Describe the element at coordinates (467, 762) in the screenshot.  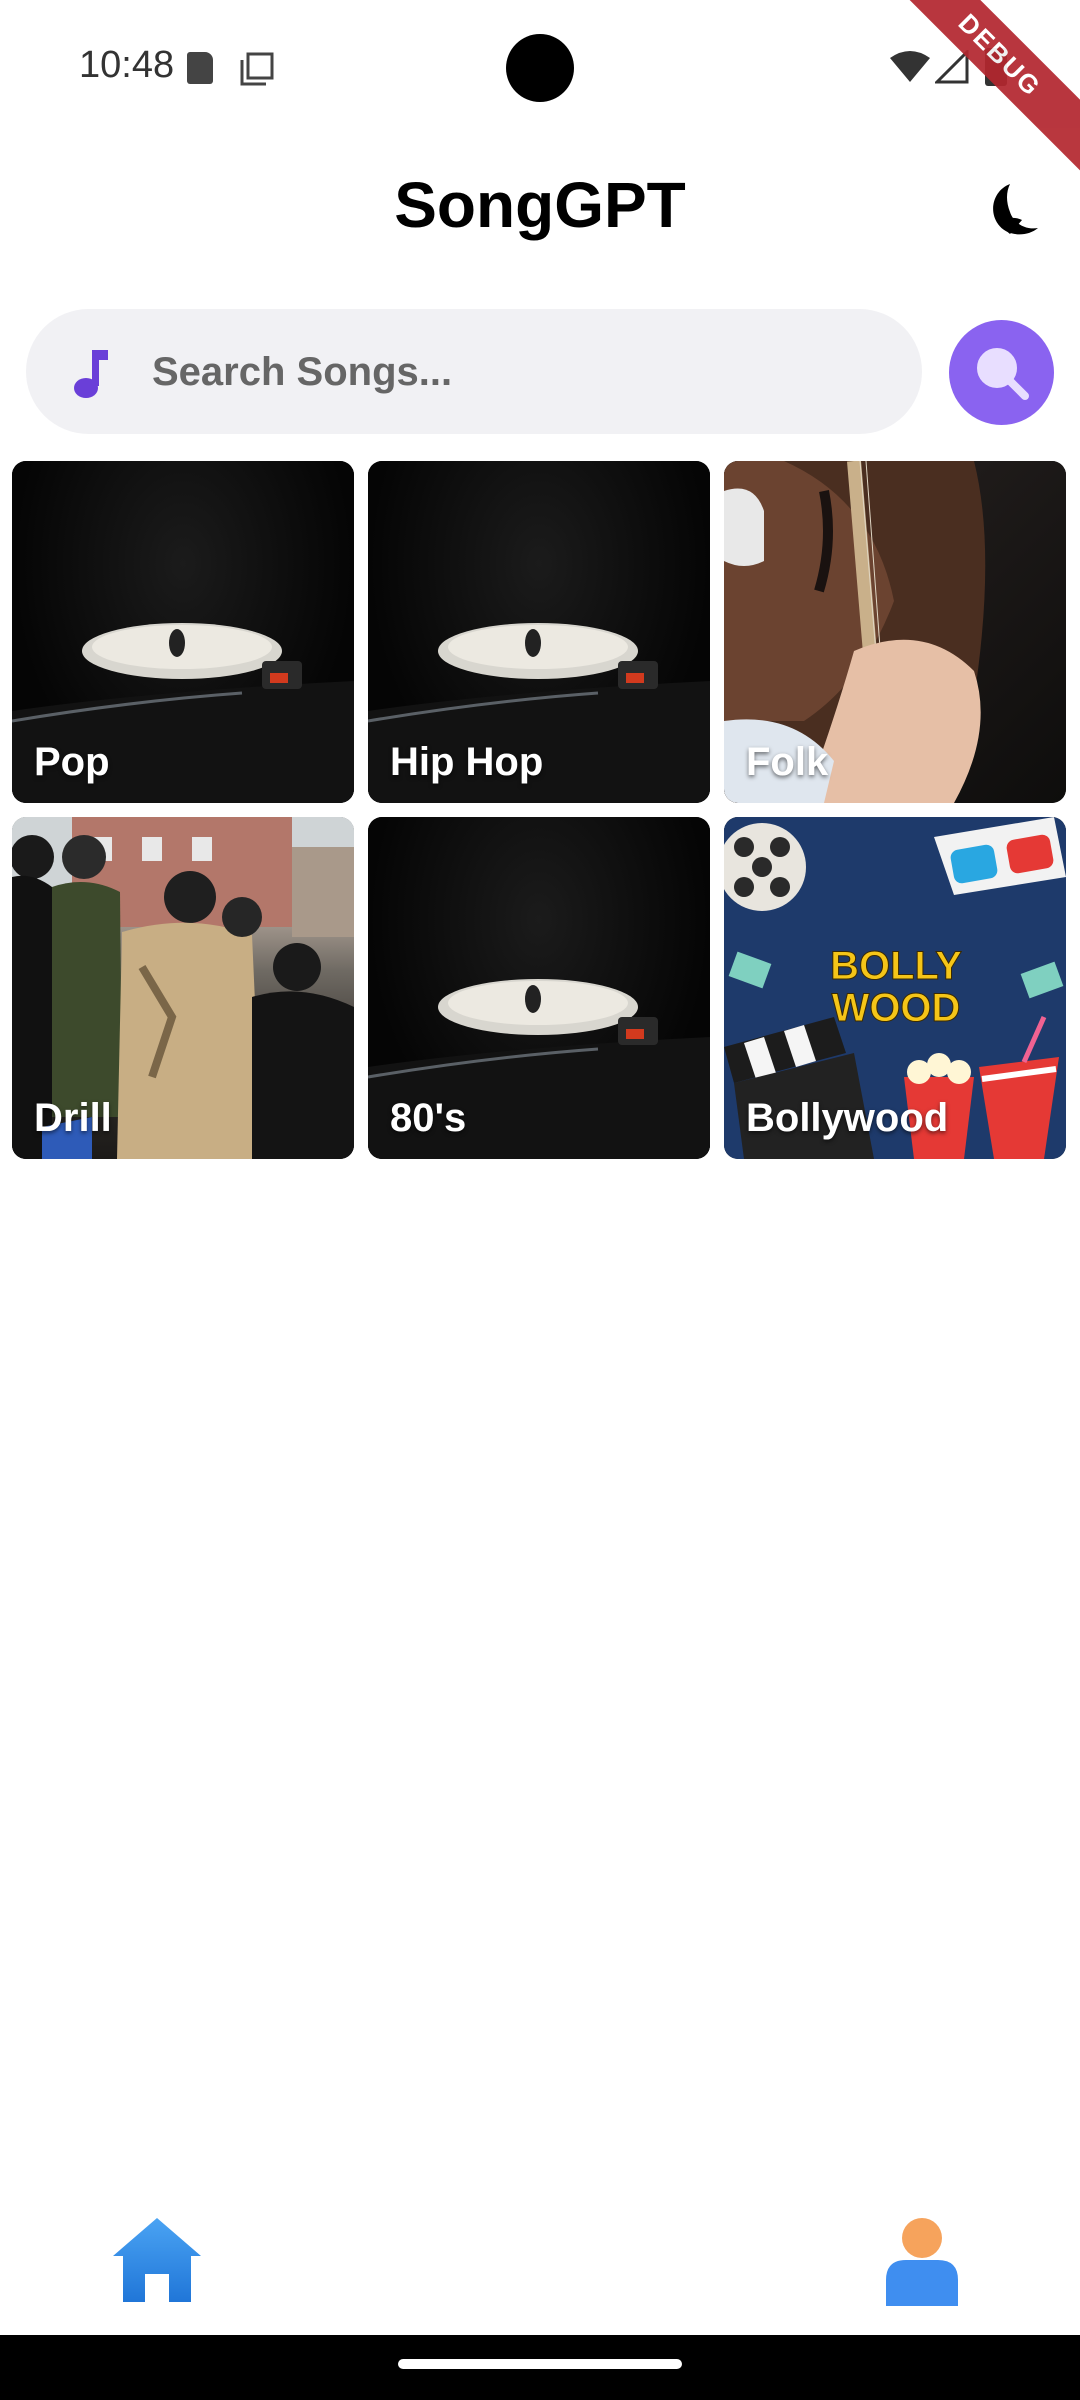
I see `genre-label: Hip Hop` at that location.